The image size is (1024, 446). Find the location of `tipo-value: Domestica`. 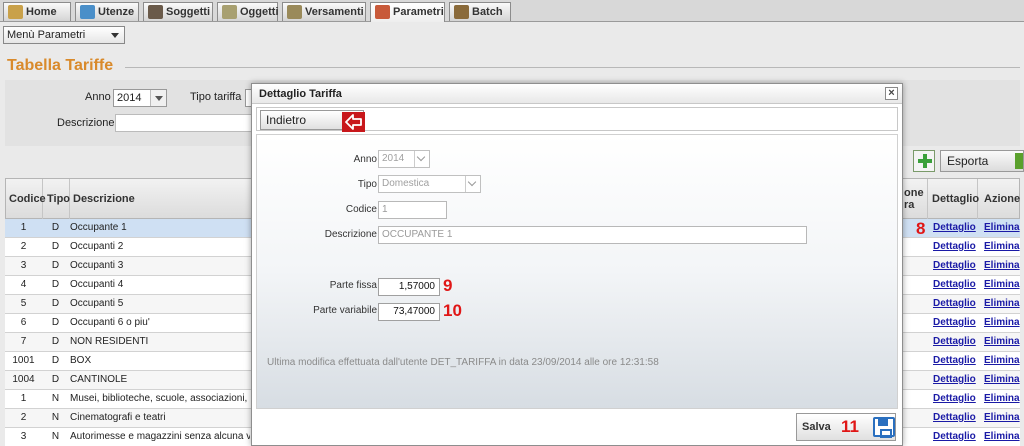

tipo-value: Domestica is located at coordinates (406, 183).